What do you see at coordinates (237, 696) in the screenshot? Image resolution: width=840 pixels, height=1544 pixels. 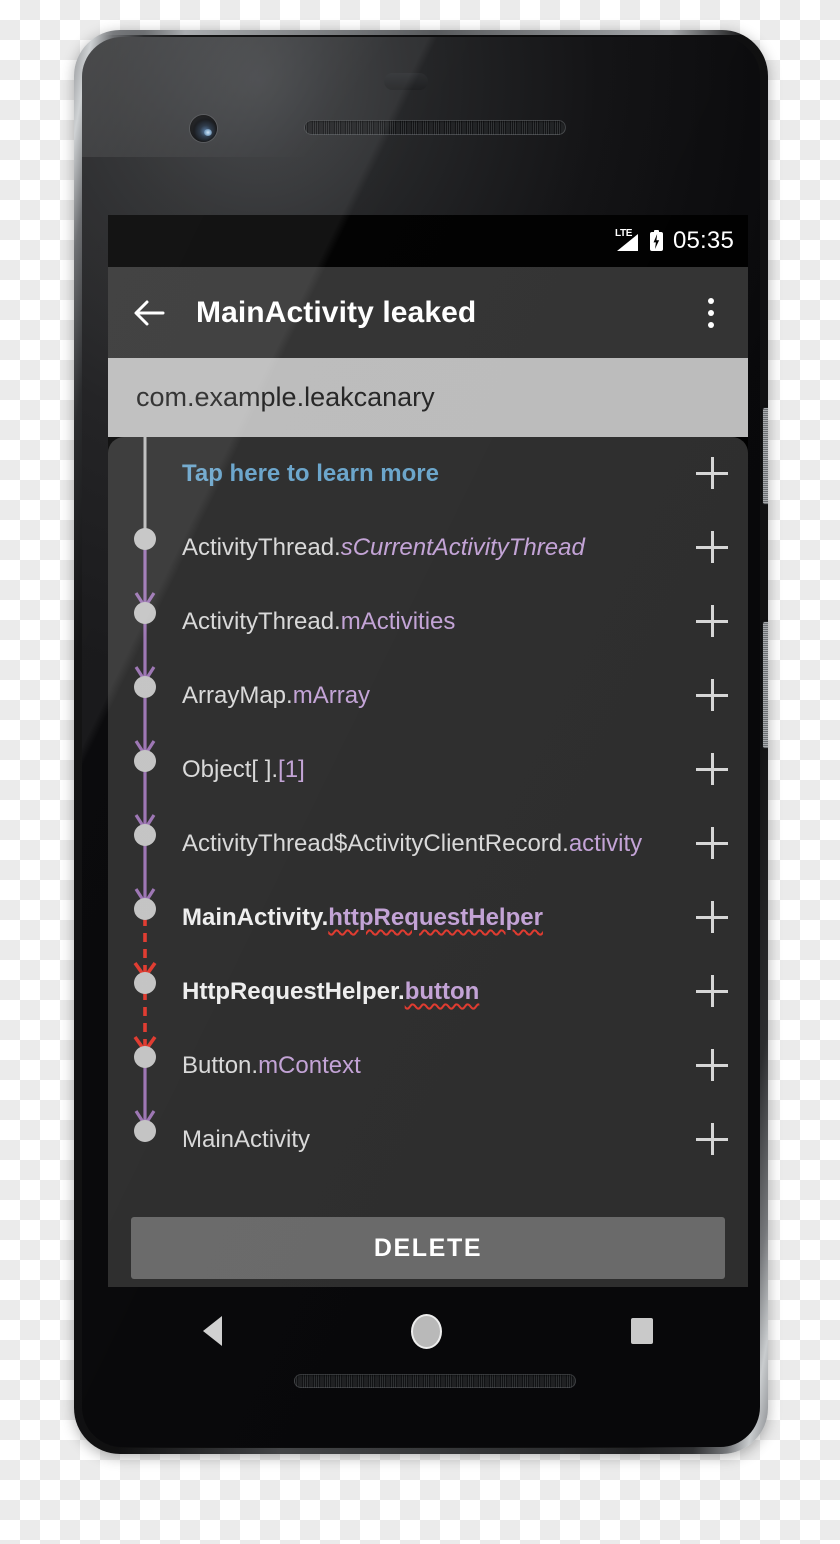 I see `leak-trace-class-name: ArrayMap.` at bounding box center [237, 696].